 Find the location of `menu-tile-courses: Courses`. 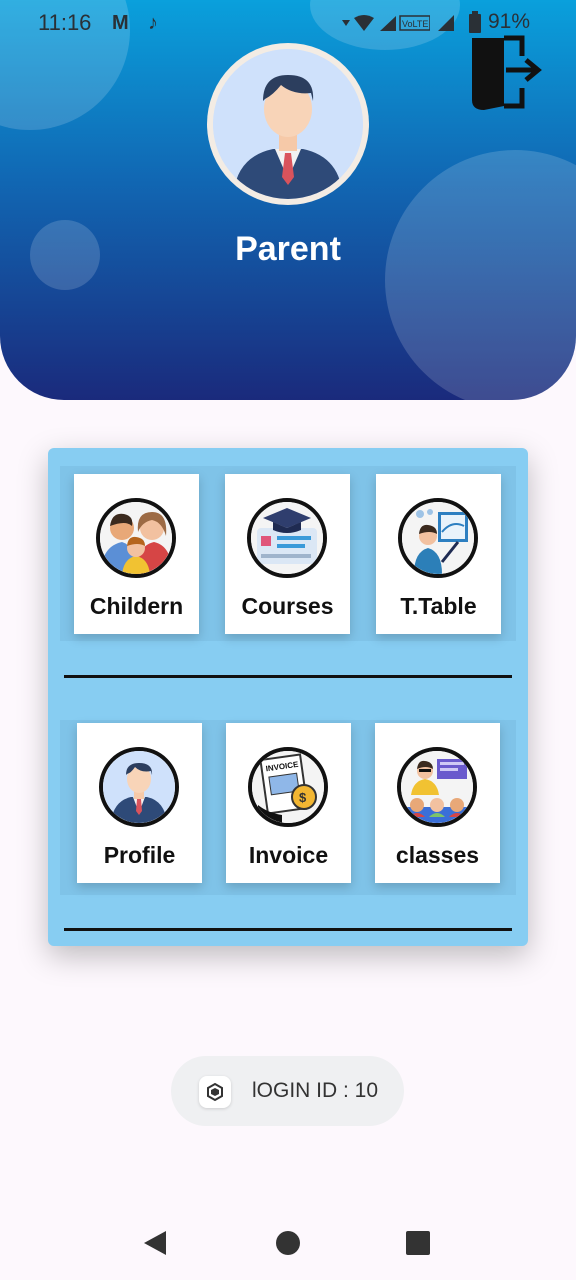

menu-tile-courses: Courses is located at coordinates (287, 554).